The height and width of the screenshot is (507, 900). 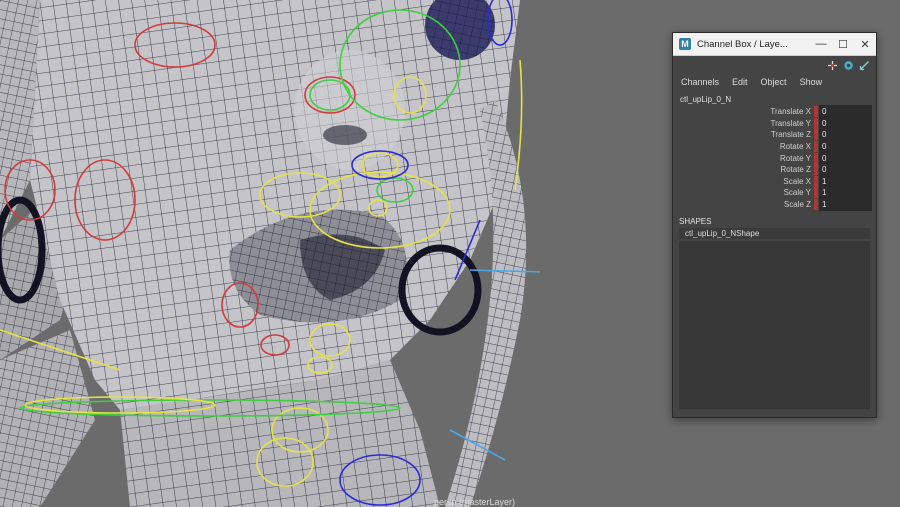 I want to click on snap-icon, so click(x=848, y=65).